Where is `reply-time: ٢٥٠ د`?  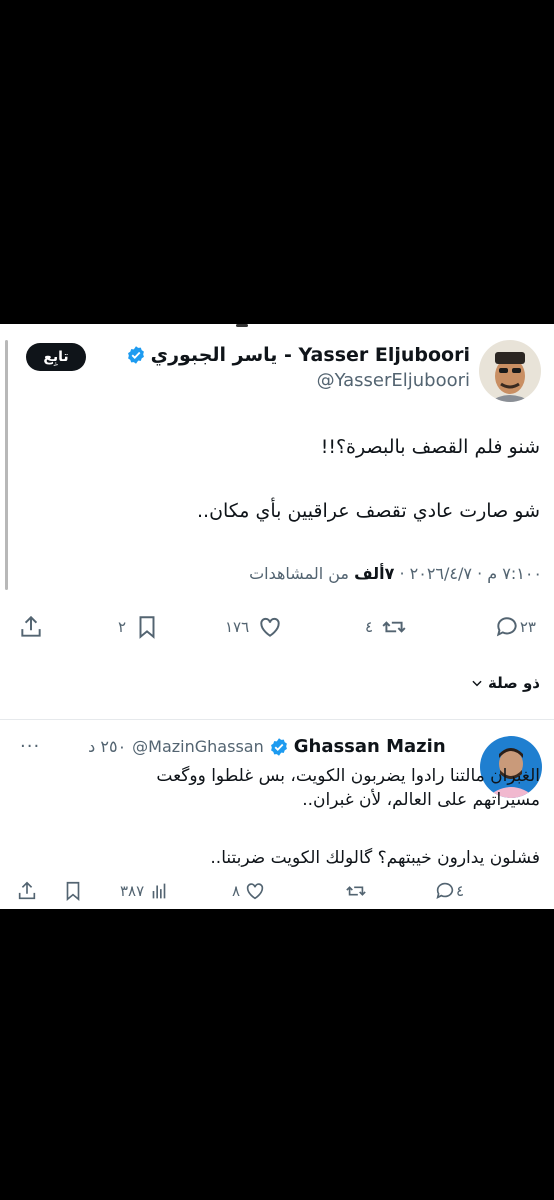
reply-time: ٢٥٠ د is located at coordinates (107, 746).